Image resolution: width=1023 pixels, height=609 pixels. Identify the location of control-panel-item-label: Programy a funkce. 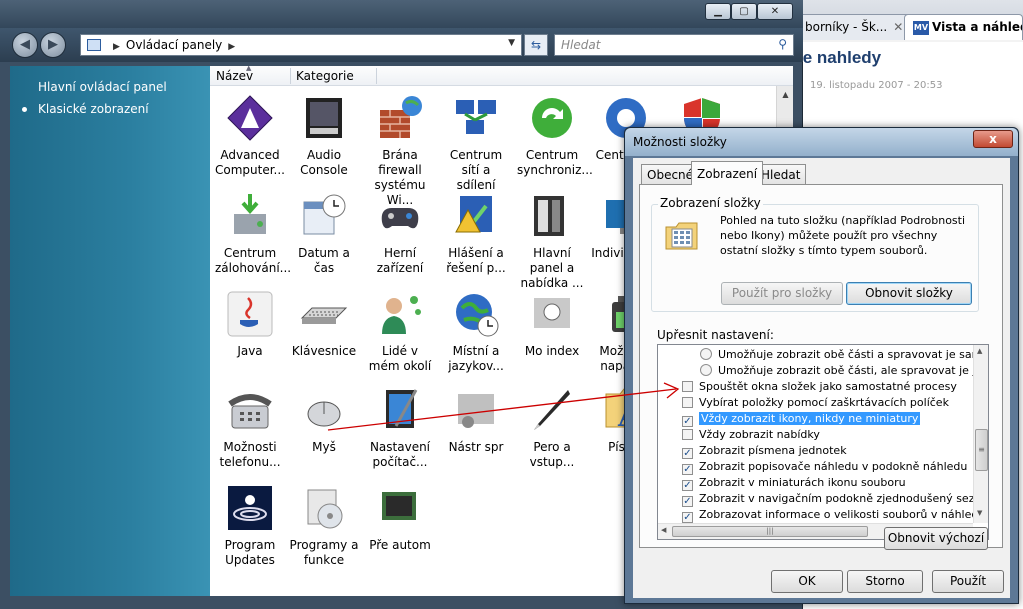
(324, 552).